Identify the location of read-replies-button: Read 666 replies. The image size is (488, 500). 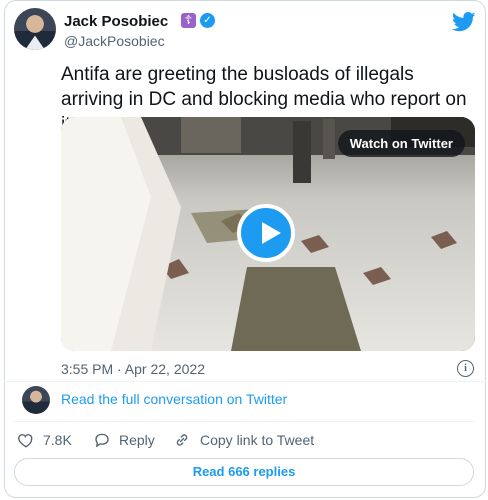
(244, 472).